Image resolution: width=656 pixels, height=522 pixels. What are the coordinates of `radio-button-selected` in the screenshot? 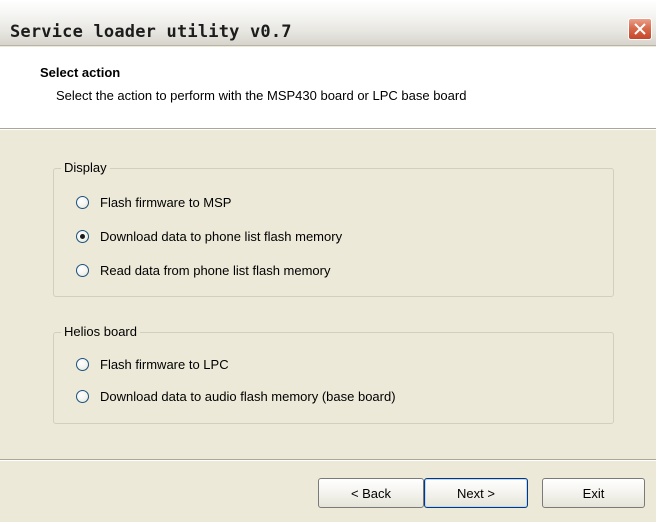 It's located at (82, 236).